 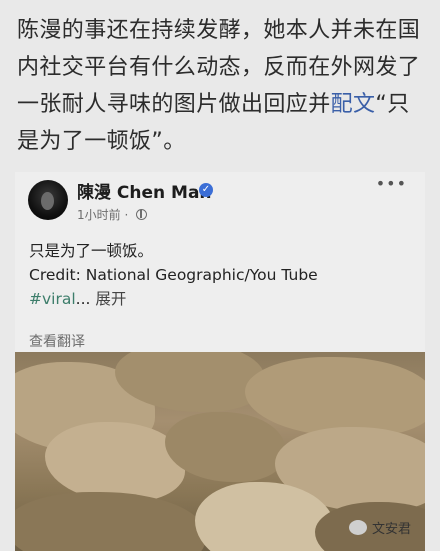 What do you see at coordinates (91, 251) in the screenshot?
I see `post-line: 只是为了一顿饭。` at bounding box center [91, 251].